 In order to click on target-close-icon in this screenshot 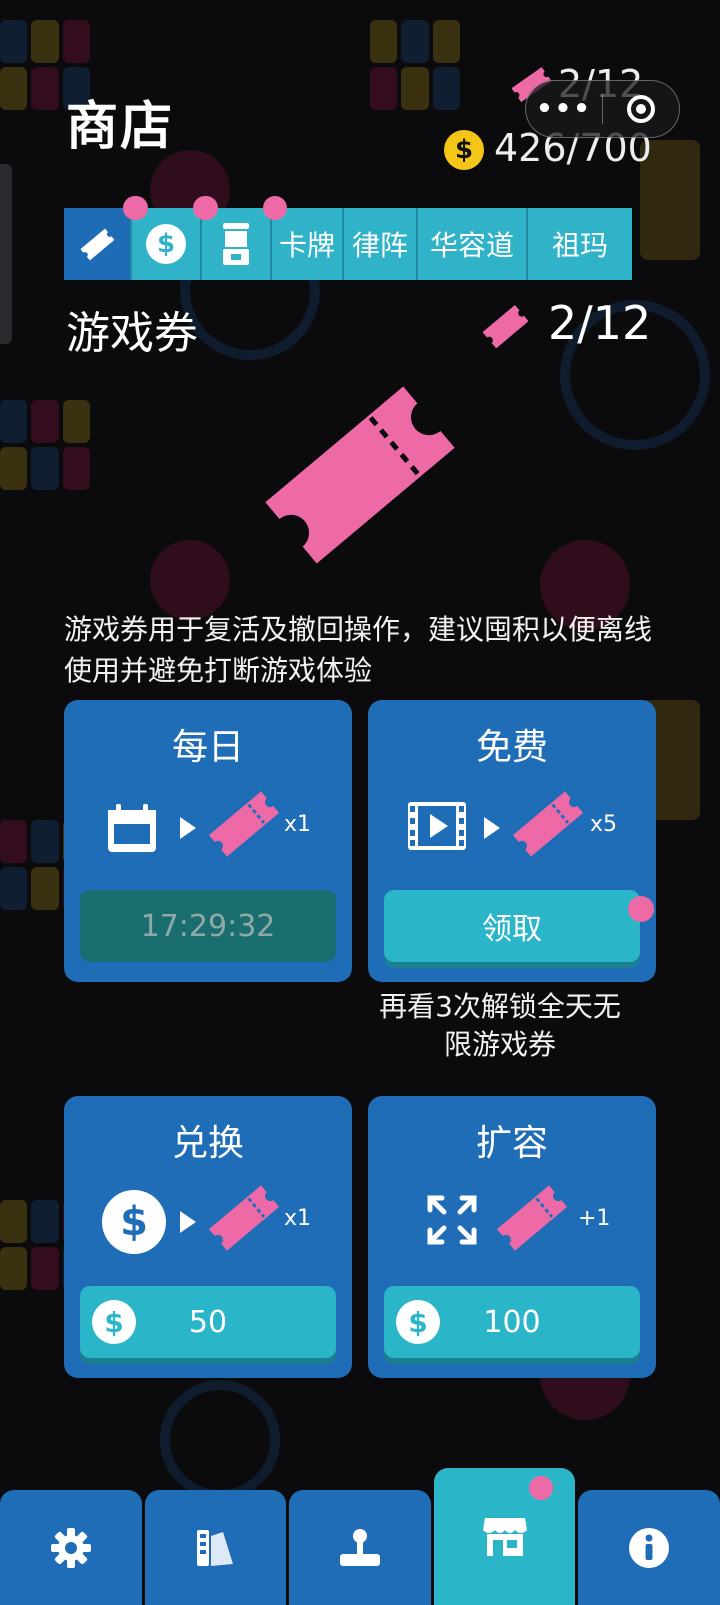, I will do `click(641, 109)`.